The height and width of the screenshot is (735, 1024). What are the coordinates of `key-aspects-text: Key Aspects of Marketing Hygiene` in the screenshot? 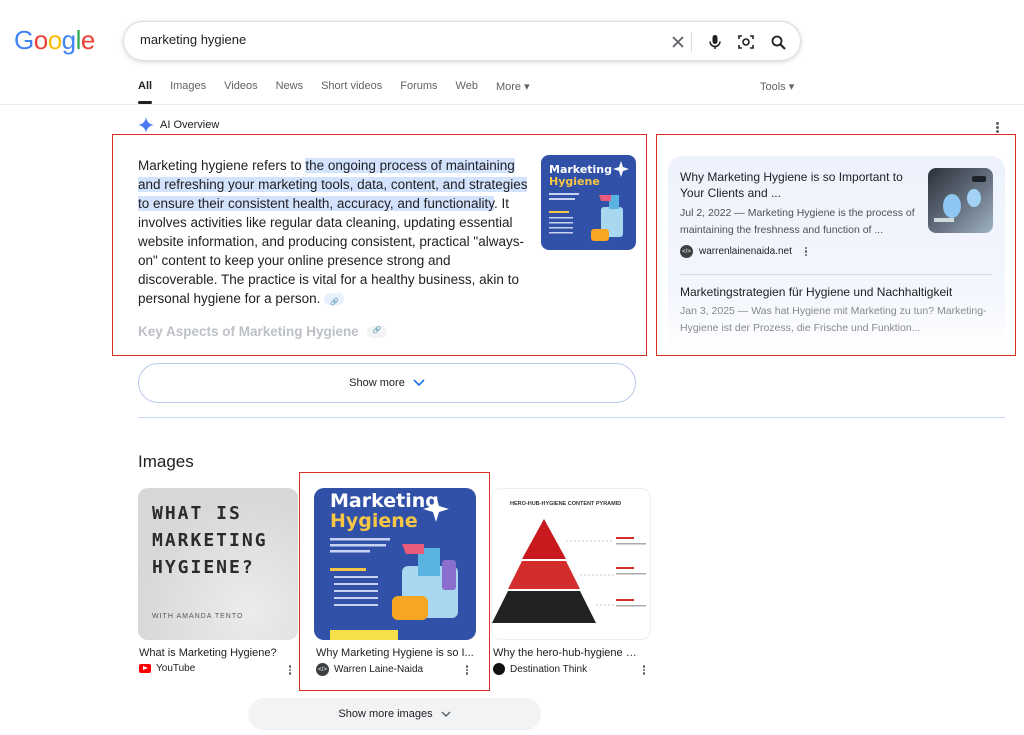 It's located at (248, 331).